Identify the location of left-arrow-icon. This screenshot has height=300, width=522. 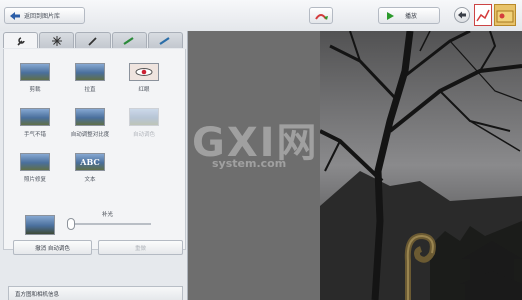
(462, 15).